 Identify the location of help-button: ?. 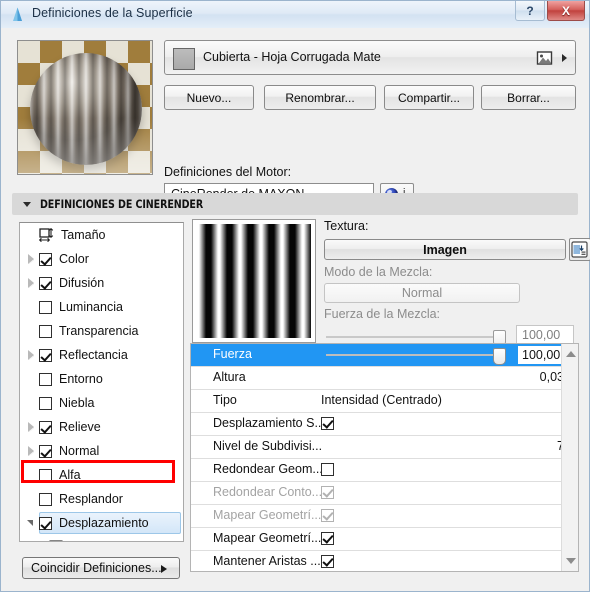
(530, 11).